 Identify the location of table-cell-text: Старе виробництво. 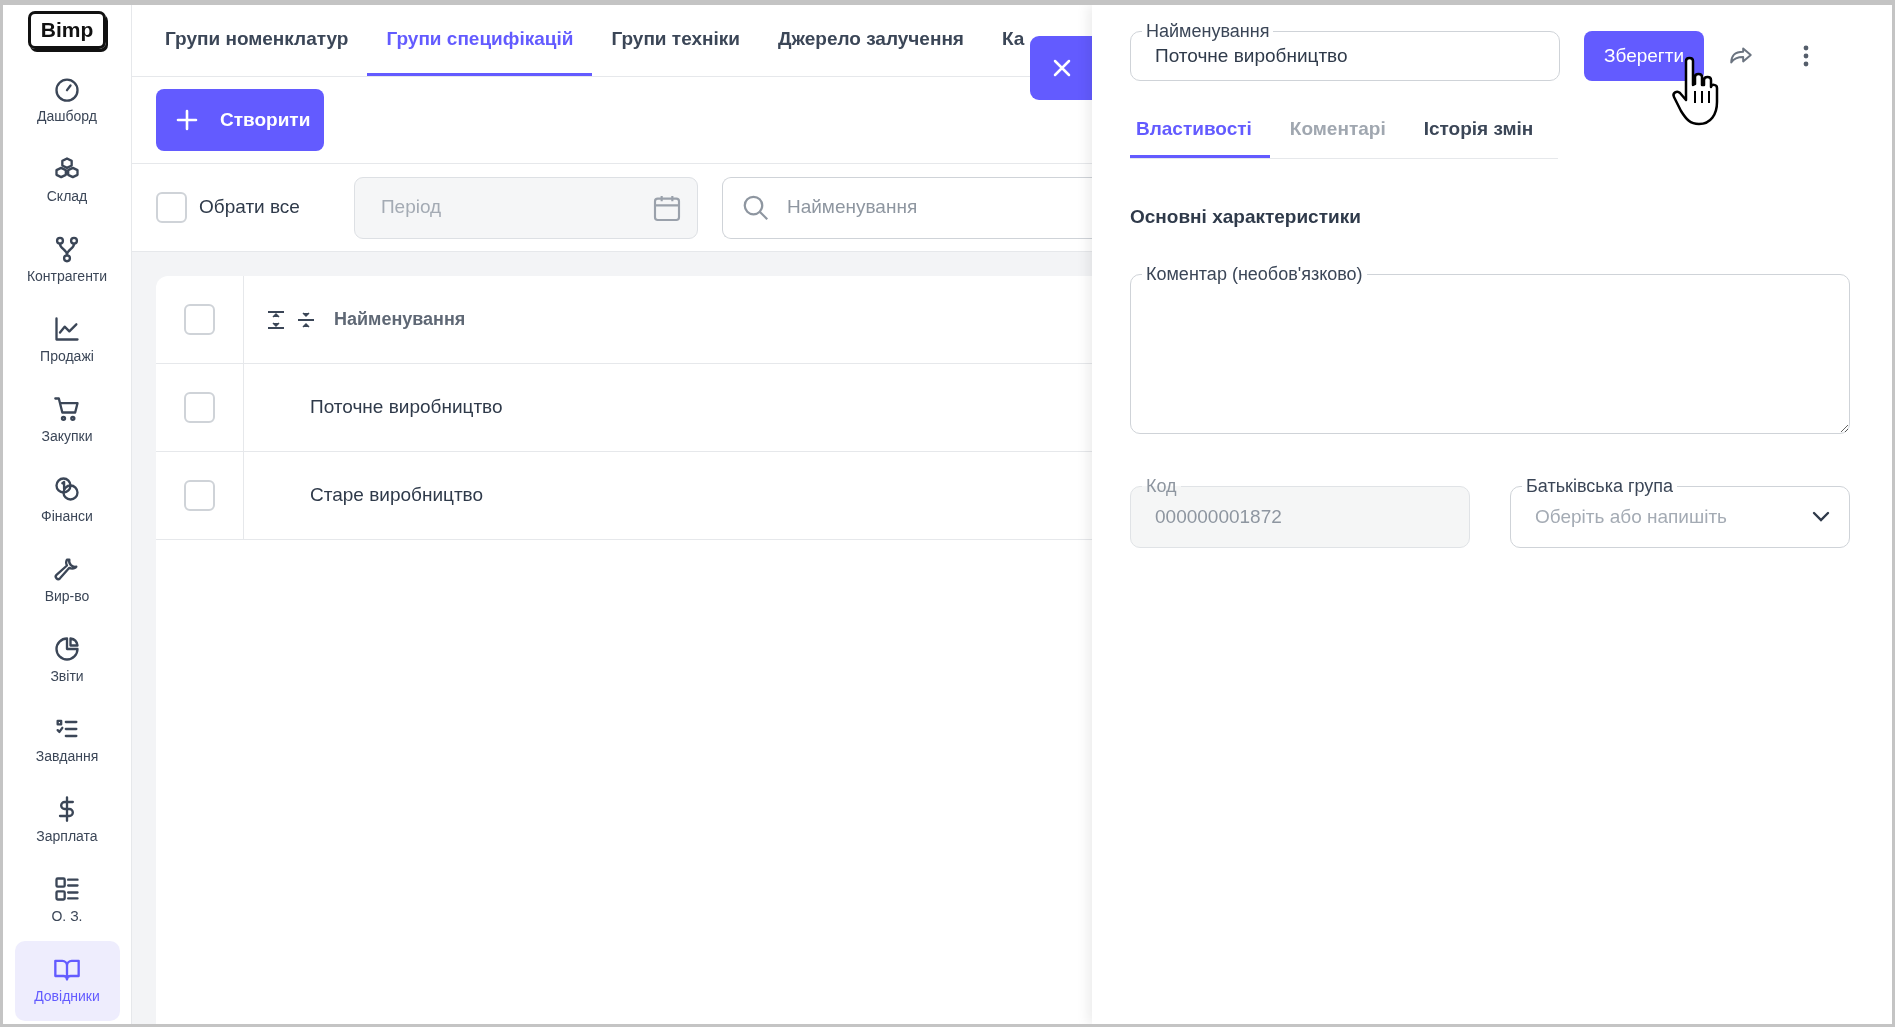
(397, 495).